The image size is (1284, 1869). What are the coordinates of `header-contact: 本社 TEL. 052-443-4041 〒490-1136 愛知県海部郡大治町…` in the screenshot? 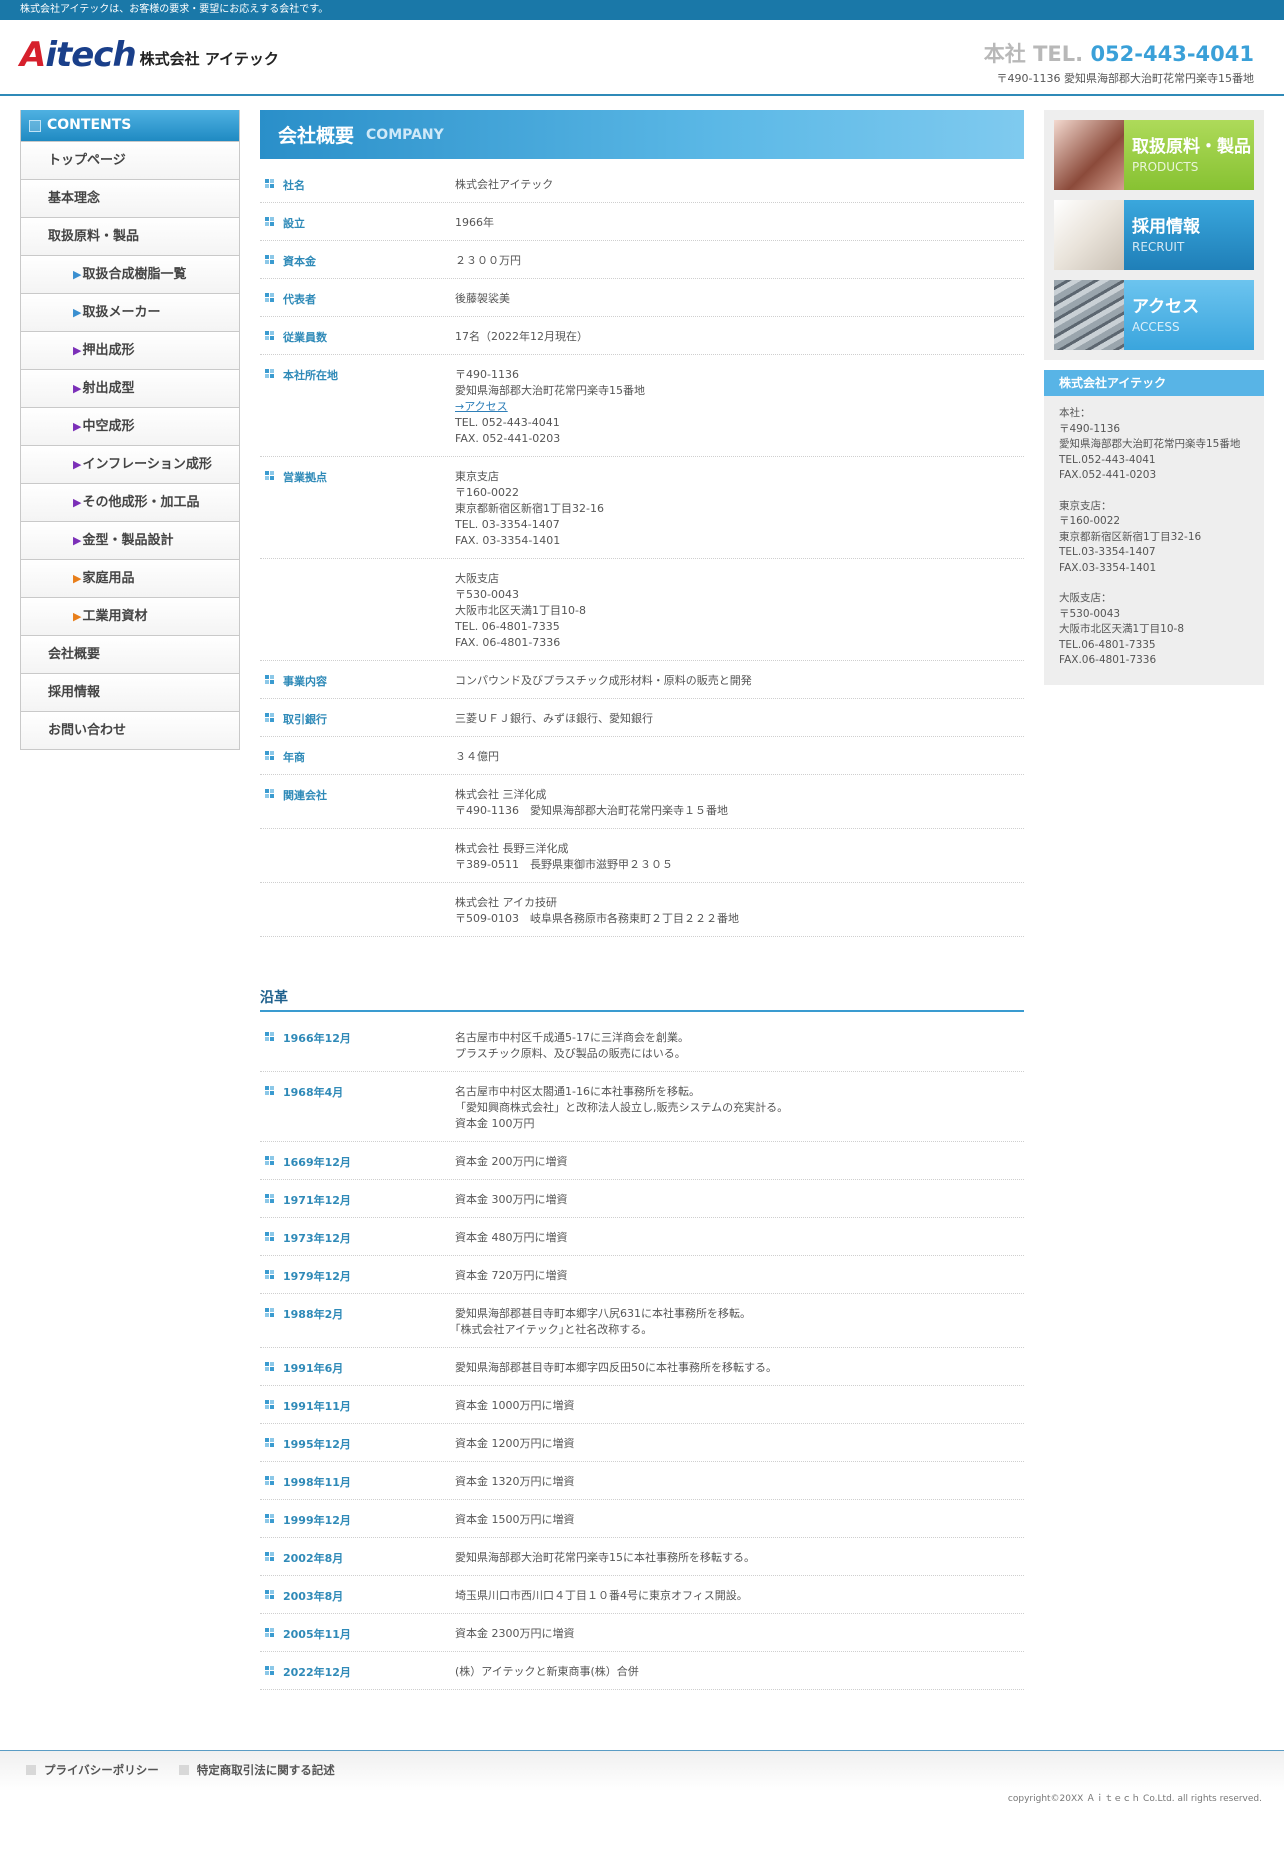 It's located at (1119, 62).